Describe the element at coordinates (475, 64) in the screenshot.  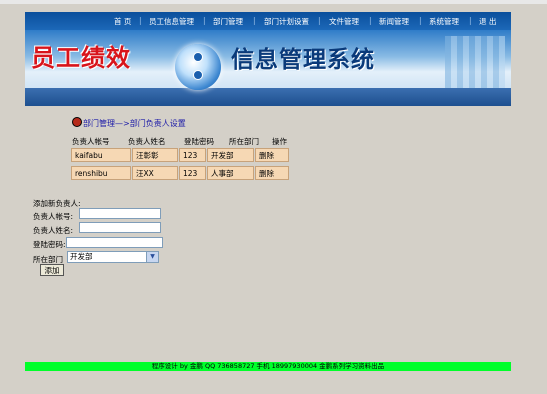
I see `building-graphic` at that location.